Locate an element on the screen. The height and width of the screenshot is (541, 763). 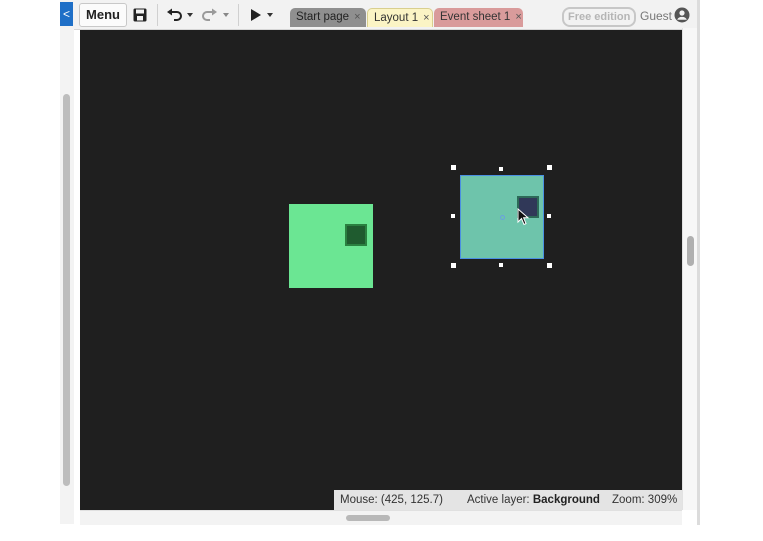
tab-label: Event sheet 1 is located at coordinates (475, 17).